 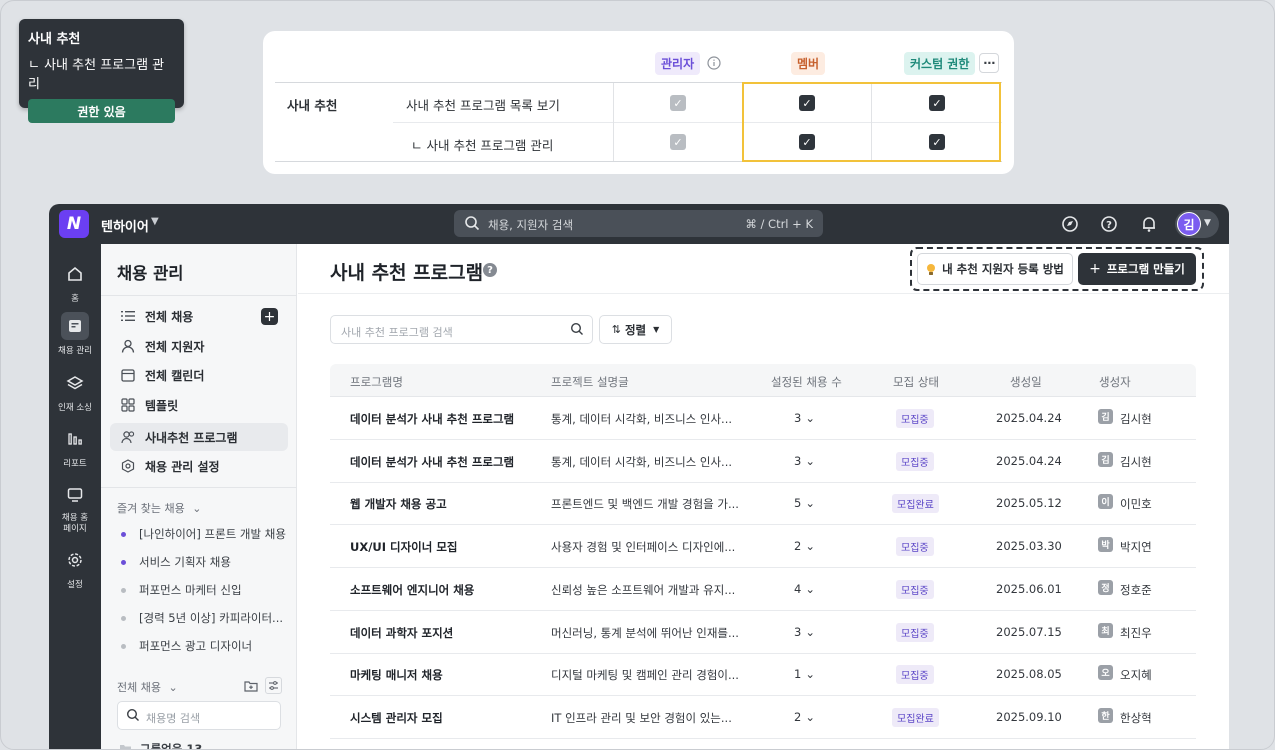 What do you see at coordinates (212, 534) in the screenshot?
I see `favorite-label: [나인하이어] 프론트 개발 채용` at bounding box center [212, 534].